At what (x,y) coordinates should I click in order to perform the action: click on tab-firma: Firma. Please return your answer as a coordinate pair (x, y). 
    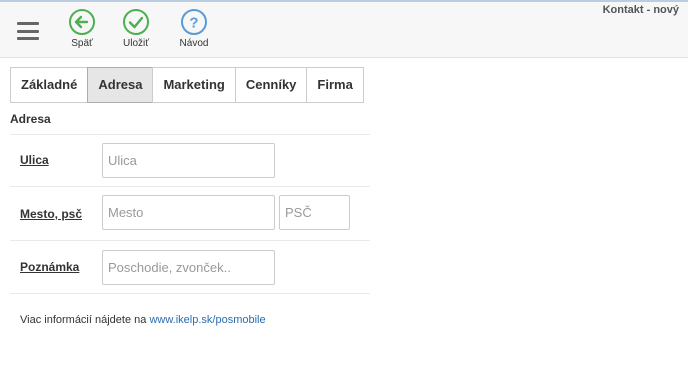
    Looking at the image, I should click on (335, 85).